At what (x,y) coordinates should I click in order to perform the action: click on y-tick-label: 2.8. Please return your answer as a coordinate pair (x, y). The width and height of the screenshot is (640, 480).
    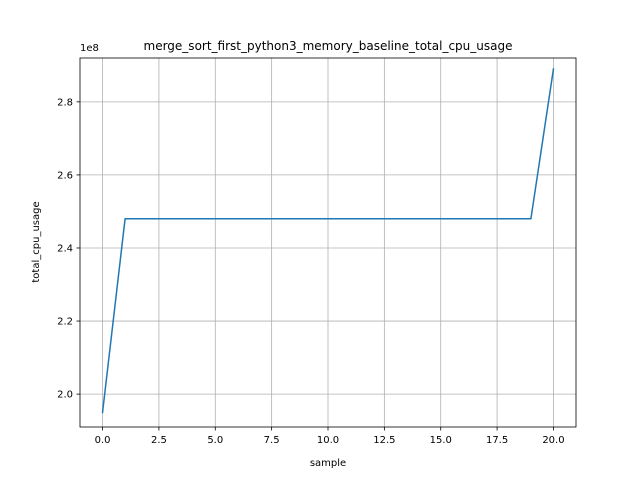
    Looking at the image, I should click on (65, 102).